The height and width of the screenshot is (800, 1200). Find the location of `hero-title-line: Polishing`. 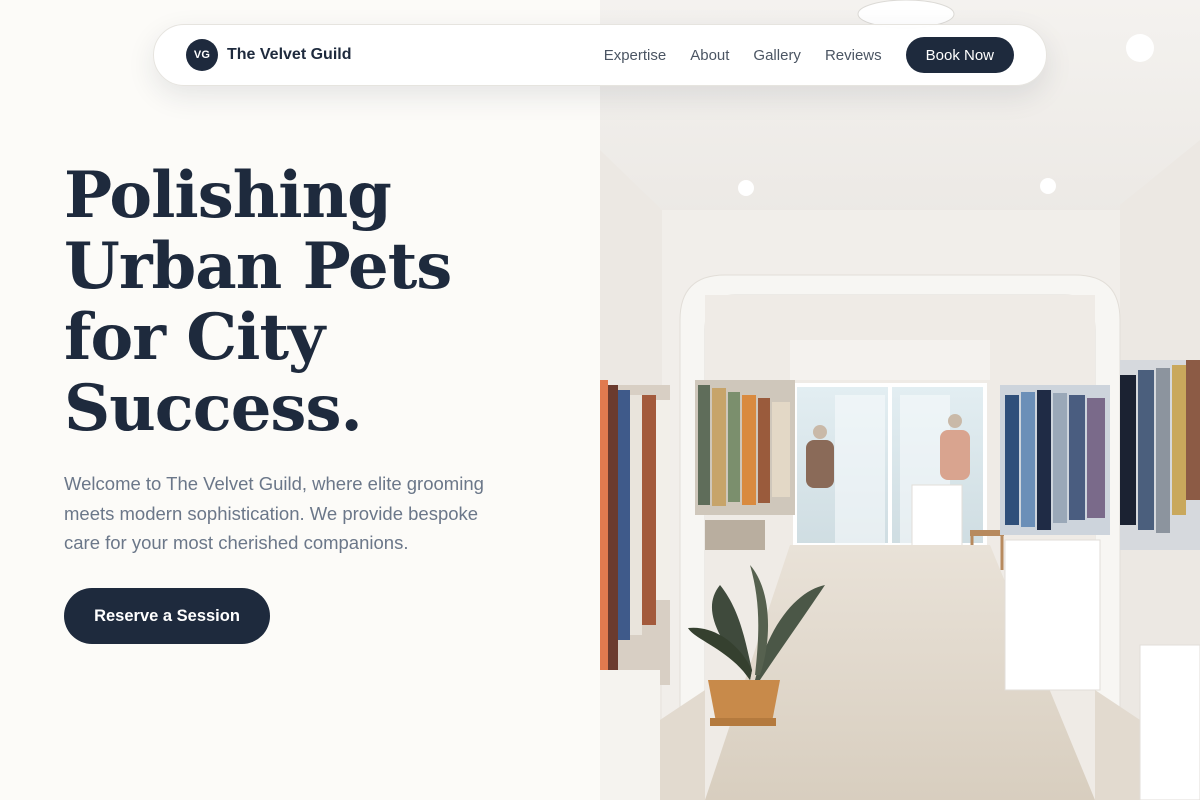

hero-title-line: Polishing is located at coordinates (228, 195).